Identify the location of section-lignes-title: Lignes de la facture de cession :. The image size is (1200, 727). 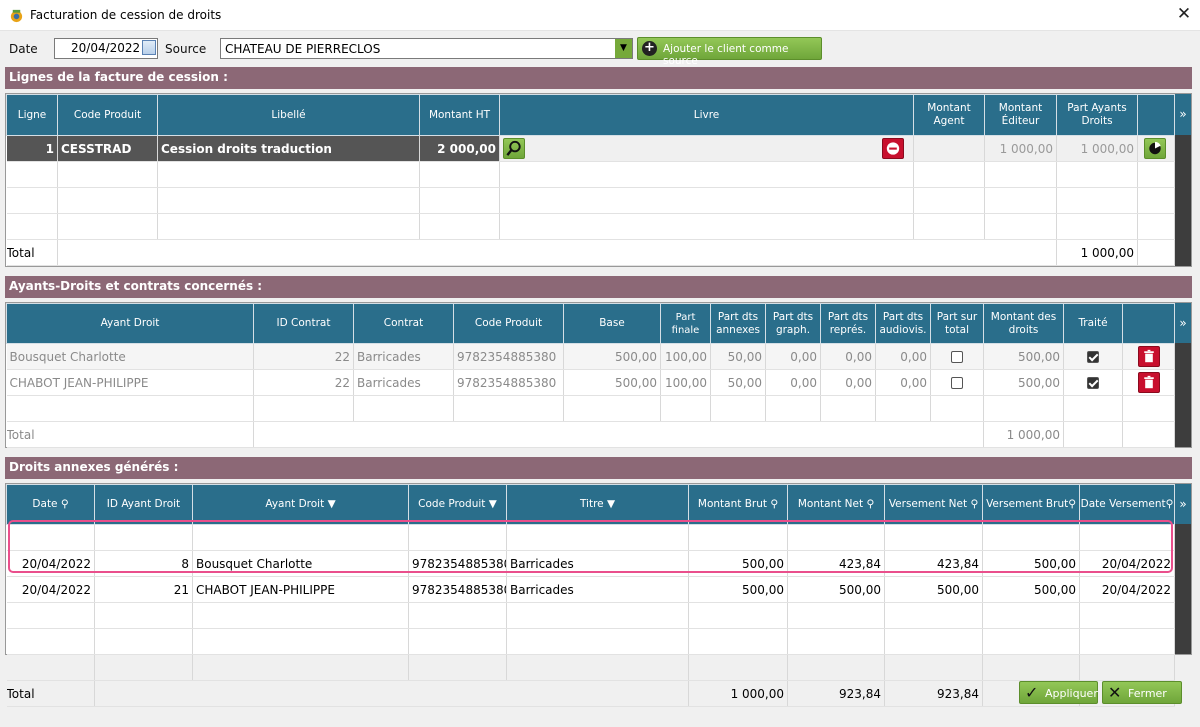
(598, 78).